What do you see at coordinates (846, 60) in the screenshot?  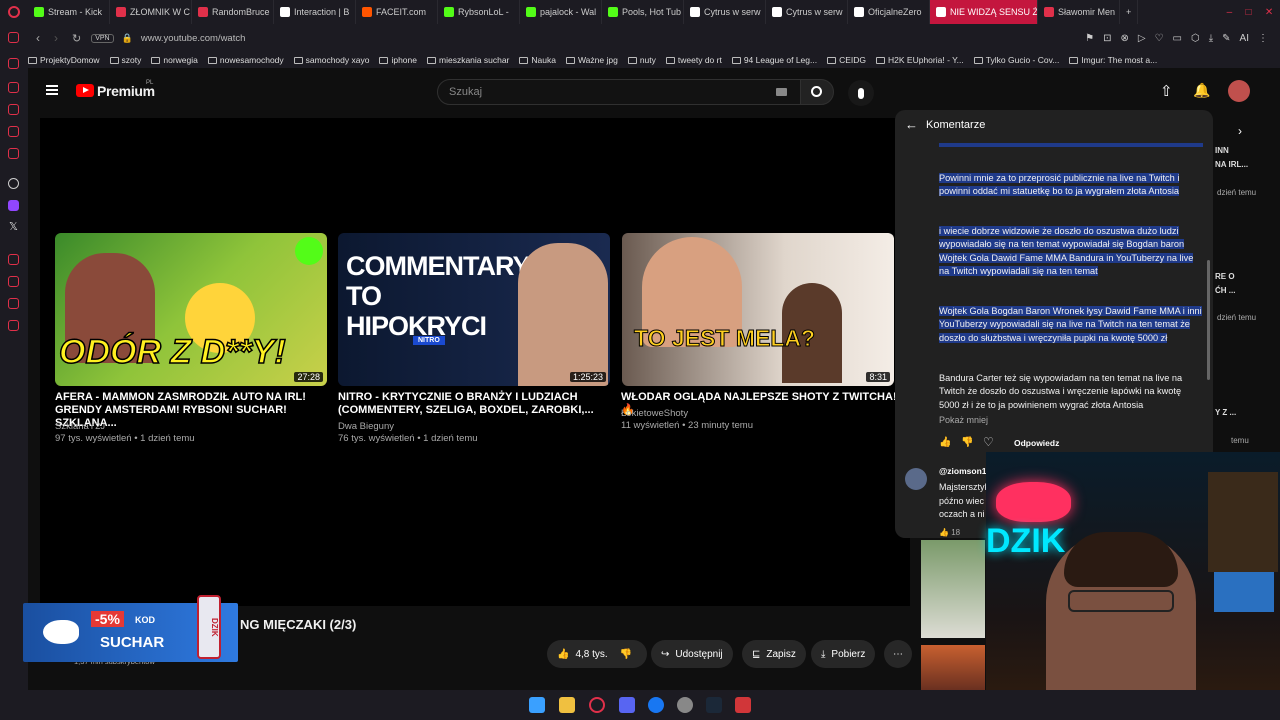 I see `bookmark-item: CEIDG` at bounding box center [846, 60].